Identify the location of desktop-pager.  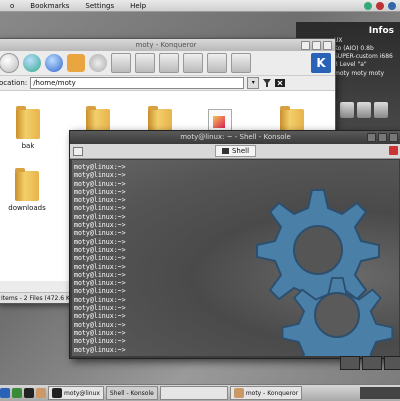
(370, 363).